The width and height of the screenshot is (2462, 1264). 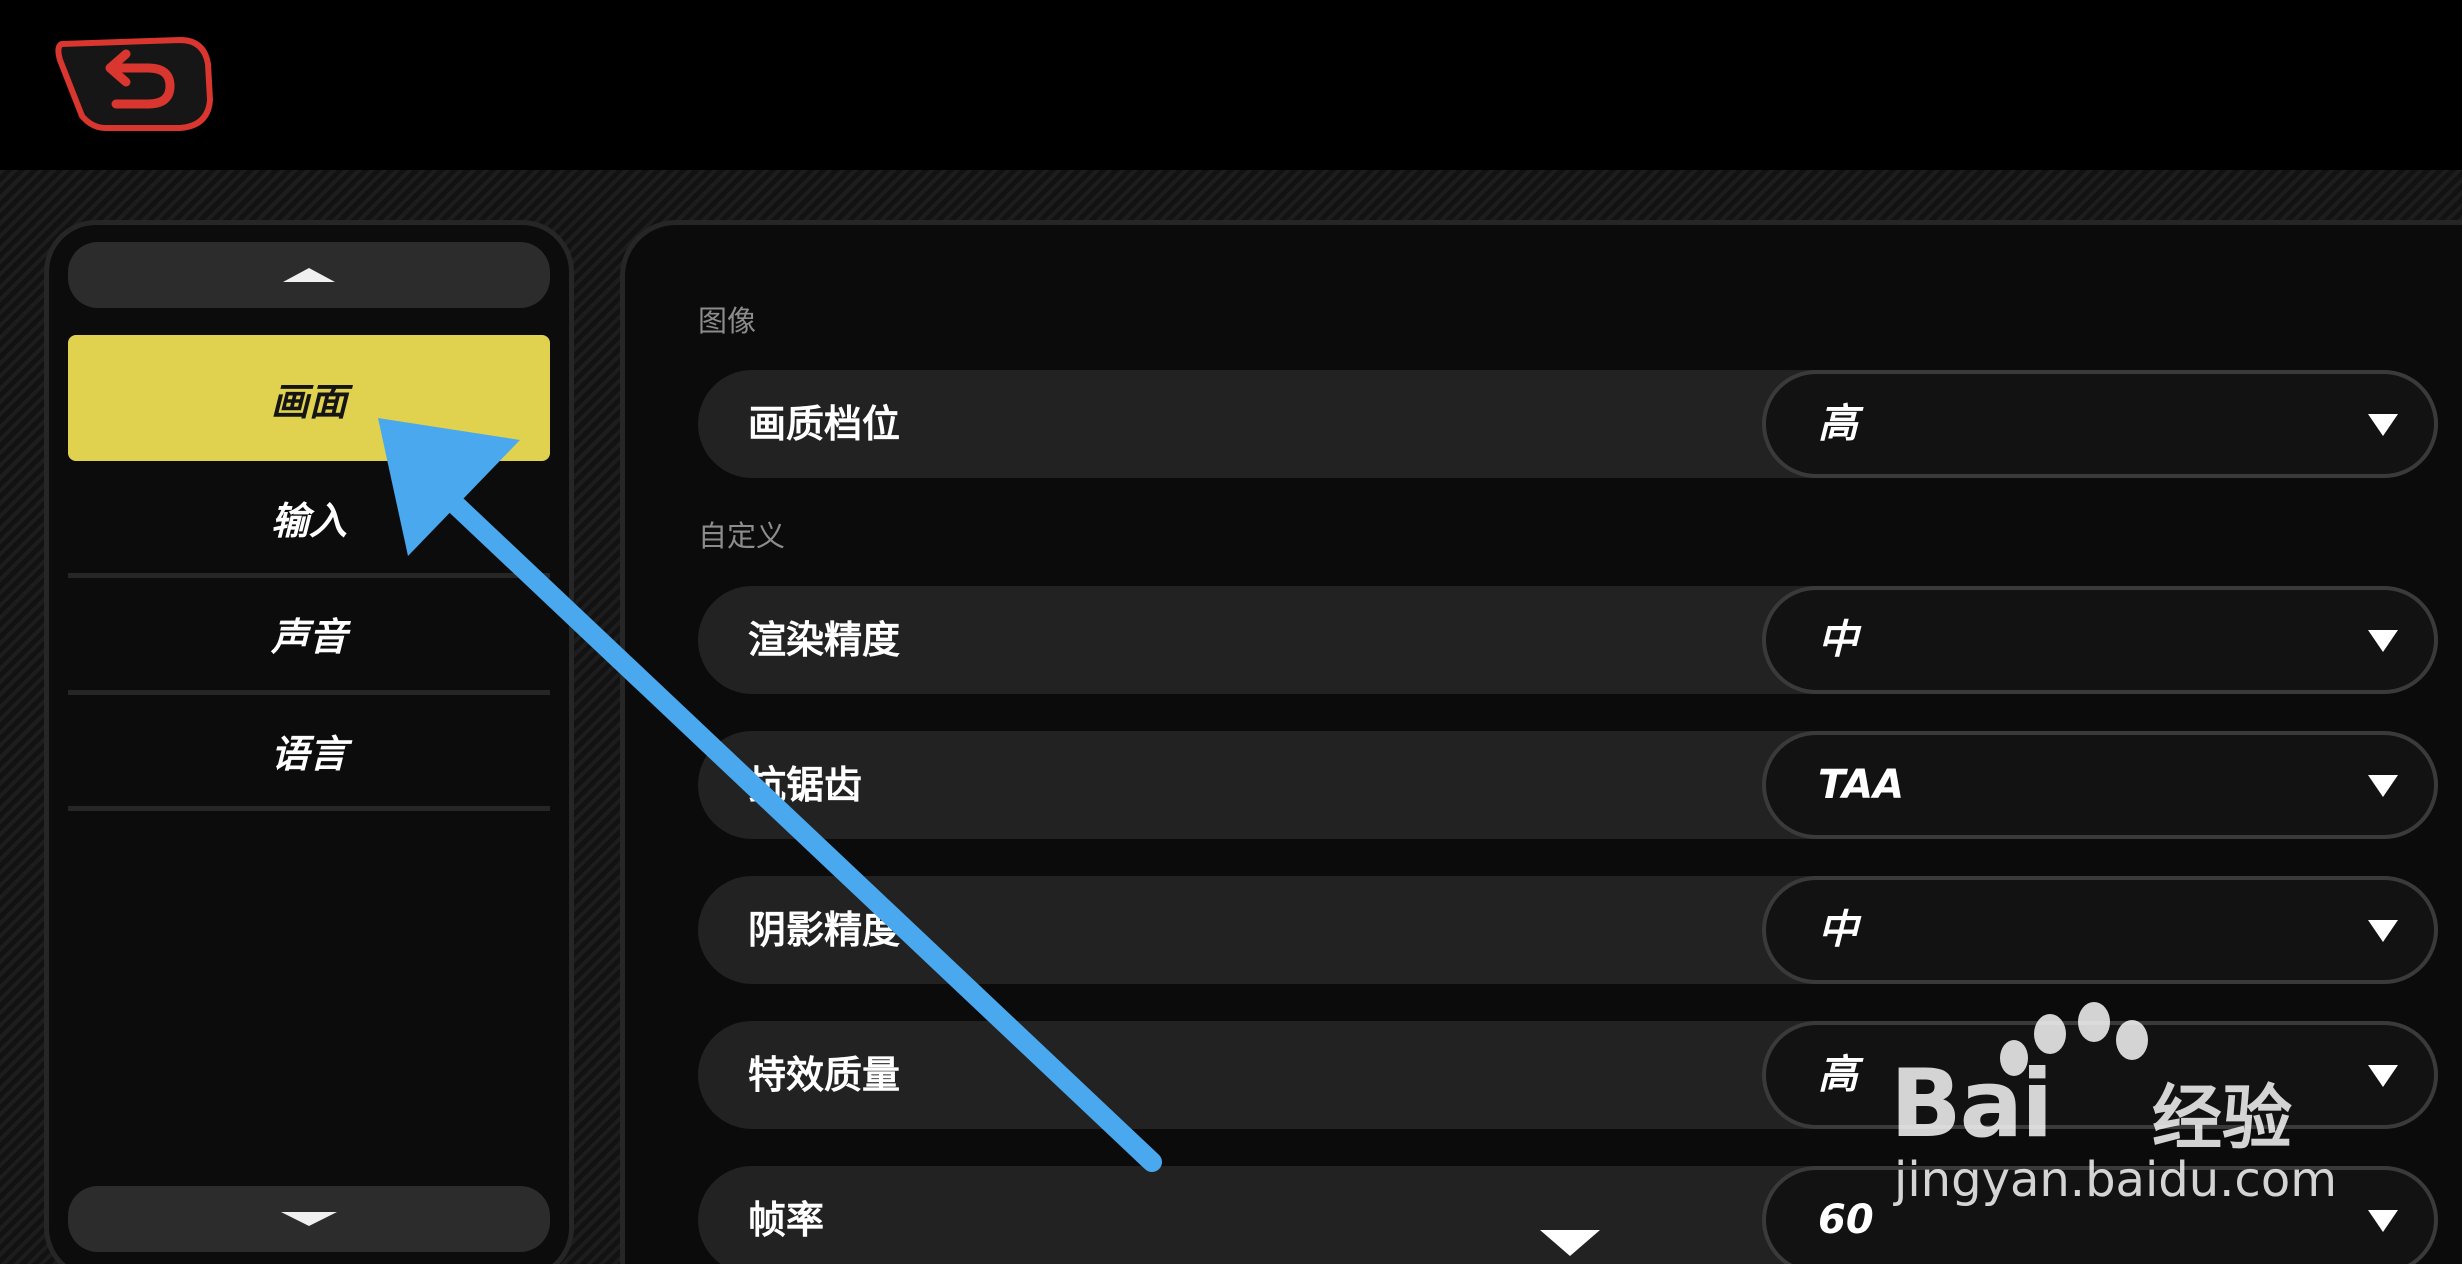 I want to click on setting-label: 抗锯齿, so click(x=805, y=785).